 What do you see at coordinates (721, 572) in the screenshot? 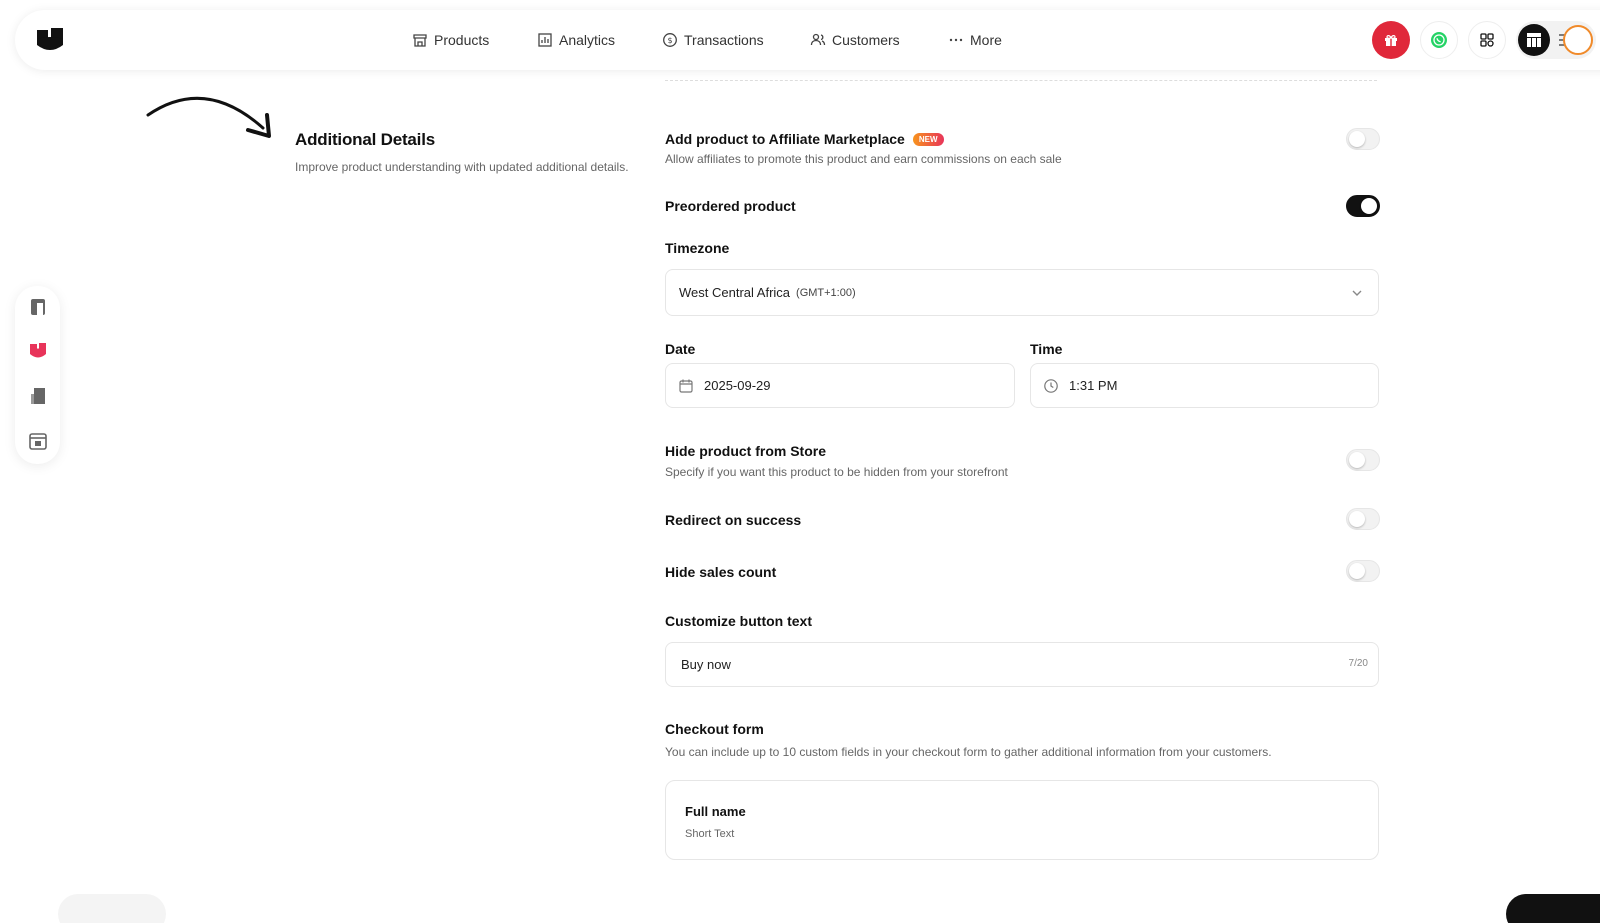
I see `hide-sales-title: Hide sales count` at bounding box center [721, 572].